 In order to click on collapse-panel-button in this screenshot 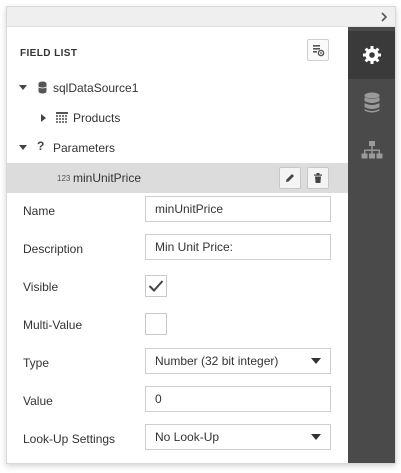, I will do `click(384, 17)`.